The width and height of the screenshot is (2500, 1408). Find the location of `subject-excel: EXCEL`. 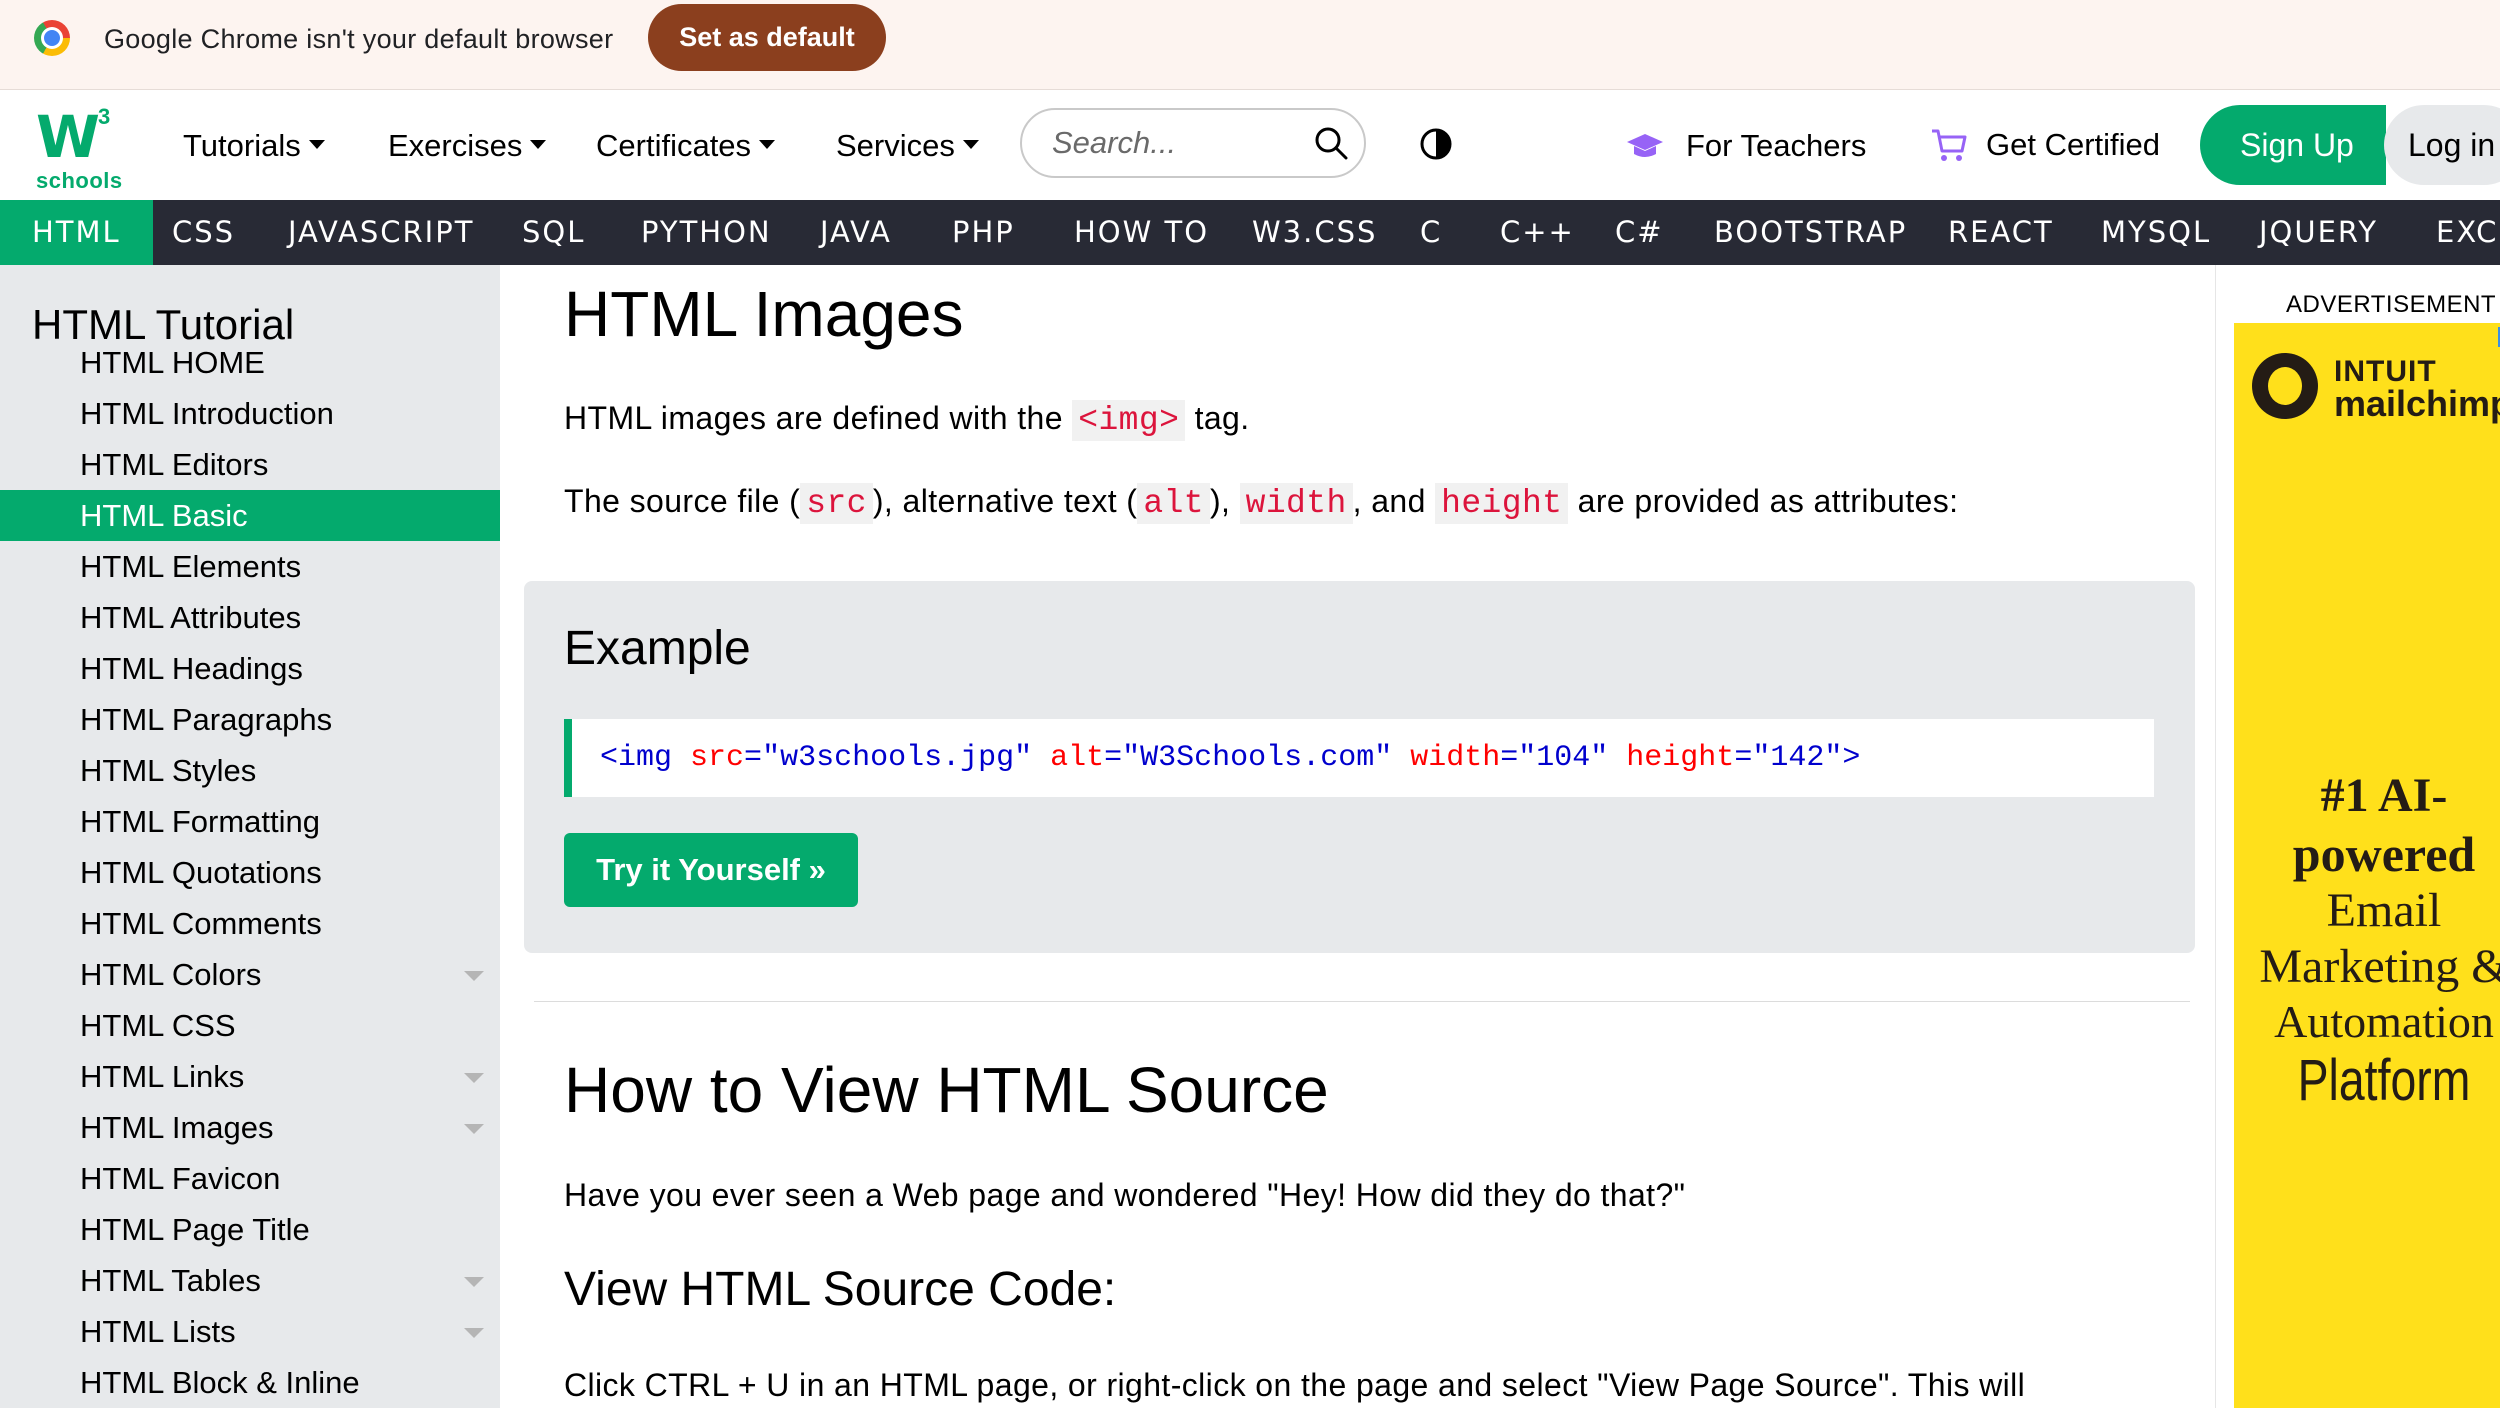

subject-excel: EXCEL is located at coordinates (2468, 232).